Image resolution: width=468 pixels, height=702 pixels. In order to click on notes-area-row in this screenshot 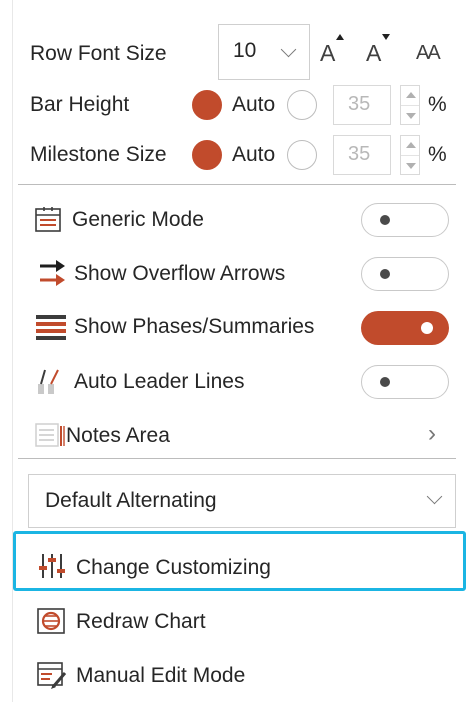, I will do `click(50, 435)`.